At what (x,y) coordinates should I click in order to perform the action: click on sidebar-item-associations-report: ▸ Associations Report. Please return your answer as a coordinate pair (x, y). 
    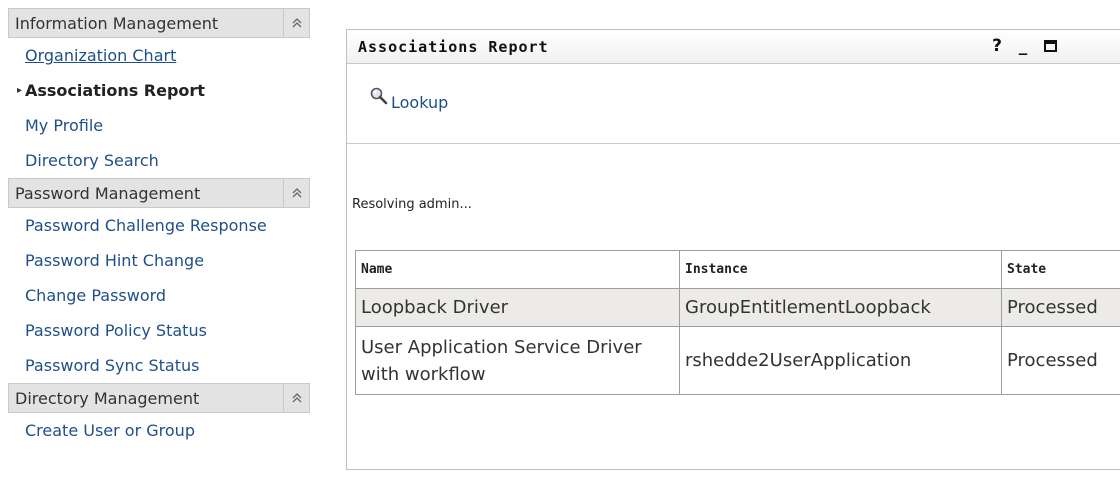
    Looking at the image, I should click on (159, 90).